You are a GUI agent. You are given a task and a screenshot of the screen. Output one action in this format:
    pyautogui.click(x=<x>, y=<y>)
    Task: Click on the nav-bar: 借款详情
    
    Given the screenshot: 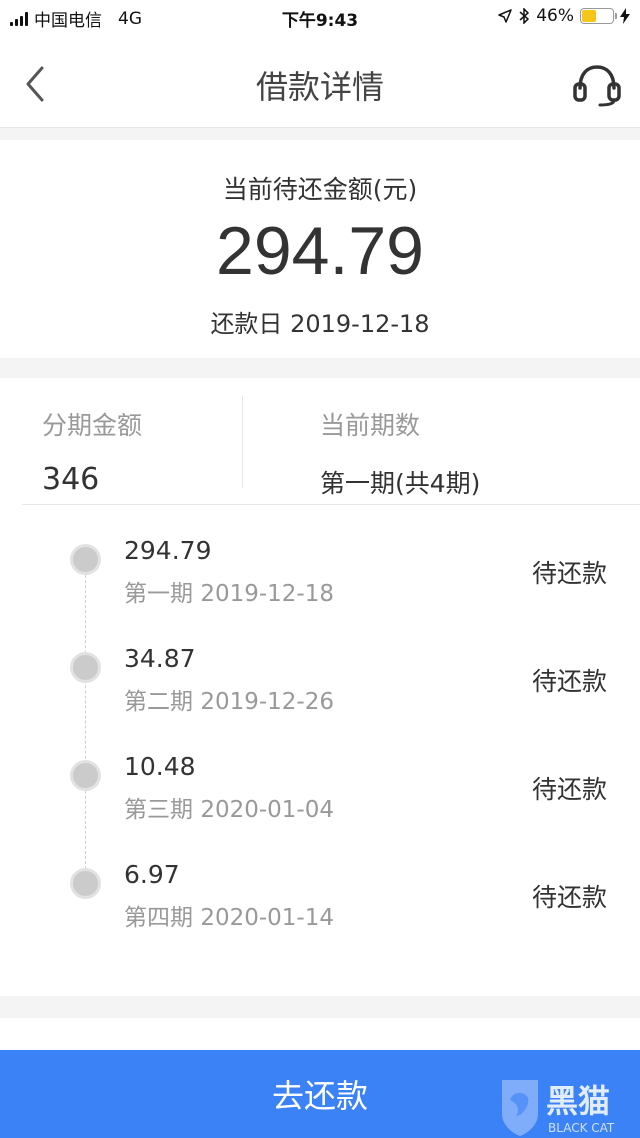 What is the action you would take?
    pyautogui.click(x=320, y=81)
    